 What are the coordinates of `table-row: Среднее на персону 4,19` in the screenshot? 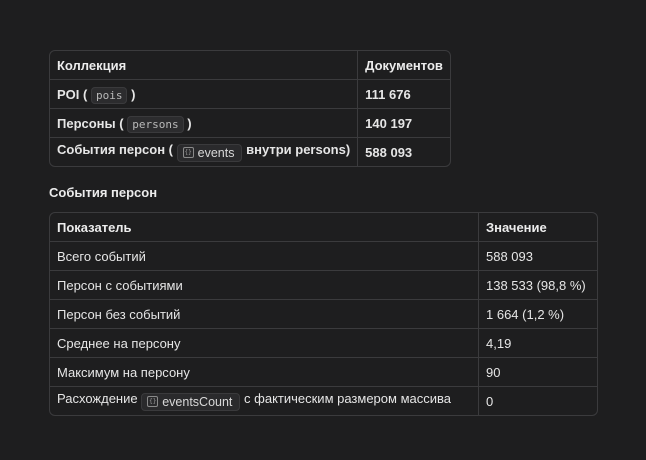 It's located at (323, 343).